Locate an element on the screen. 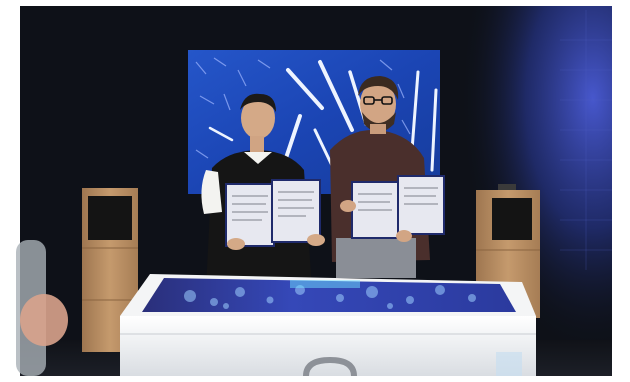  signed-documents-left is located at coordinates (275, 214).